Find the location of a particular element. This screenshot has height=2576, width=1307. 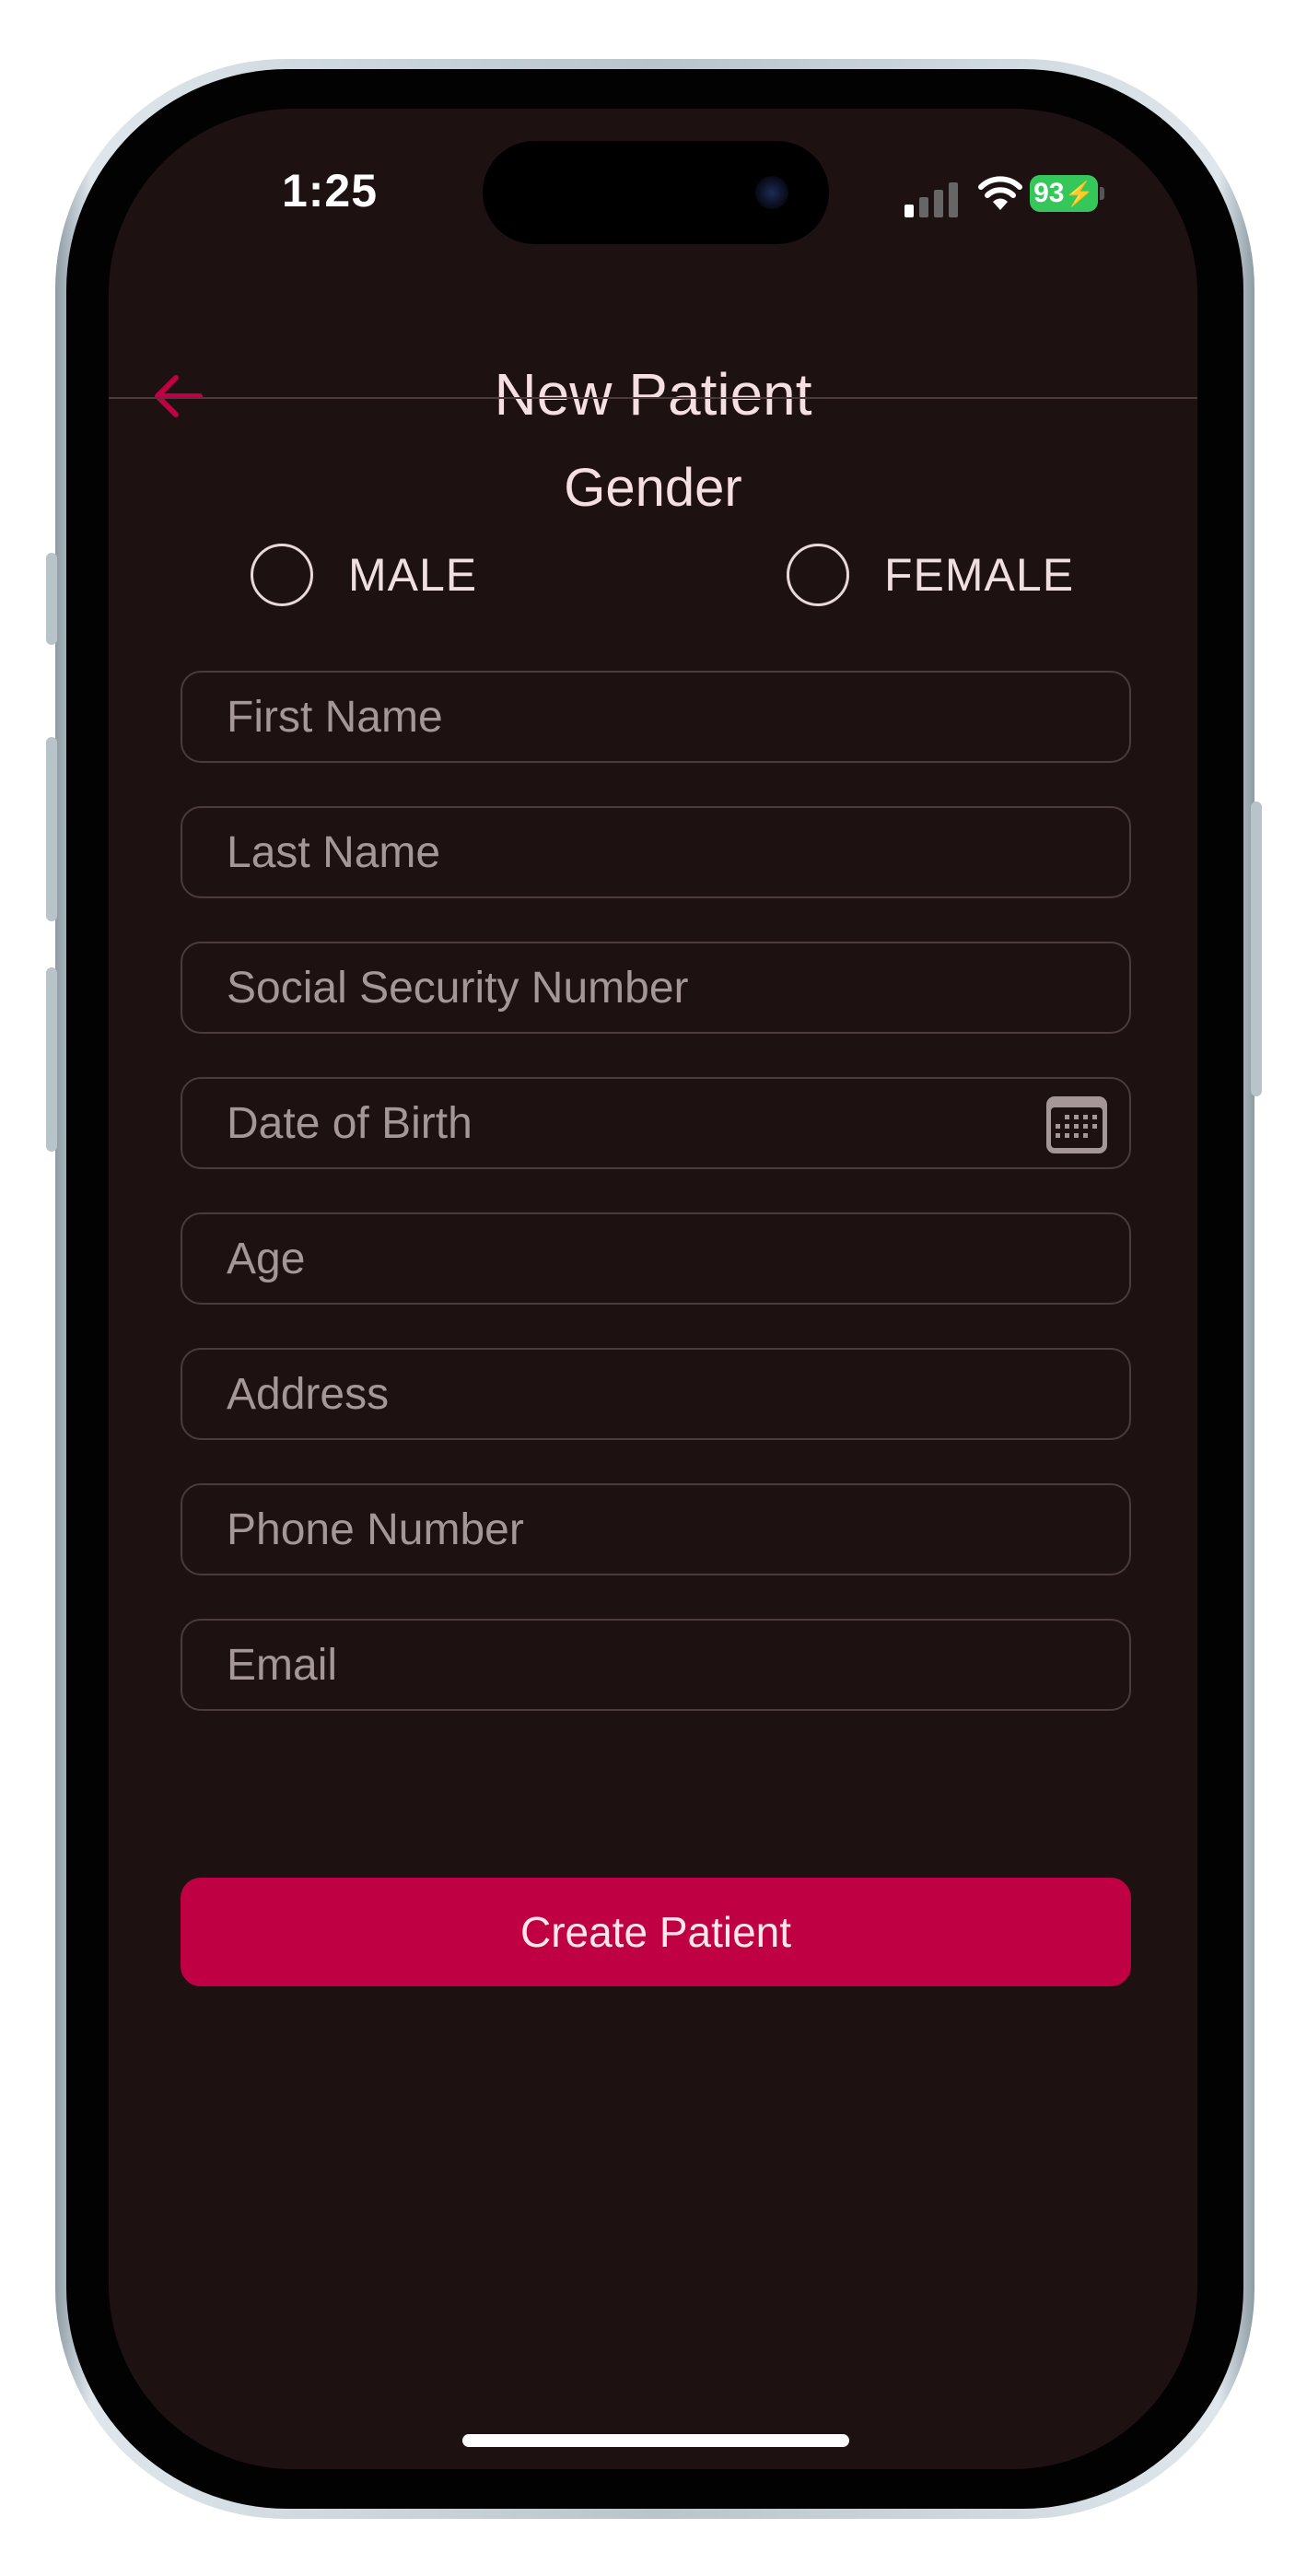

date-of-birth-field is located at coordinates (656, 1123).